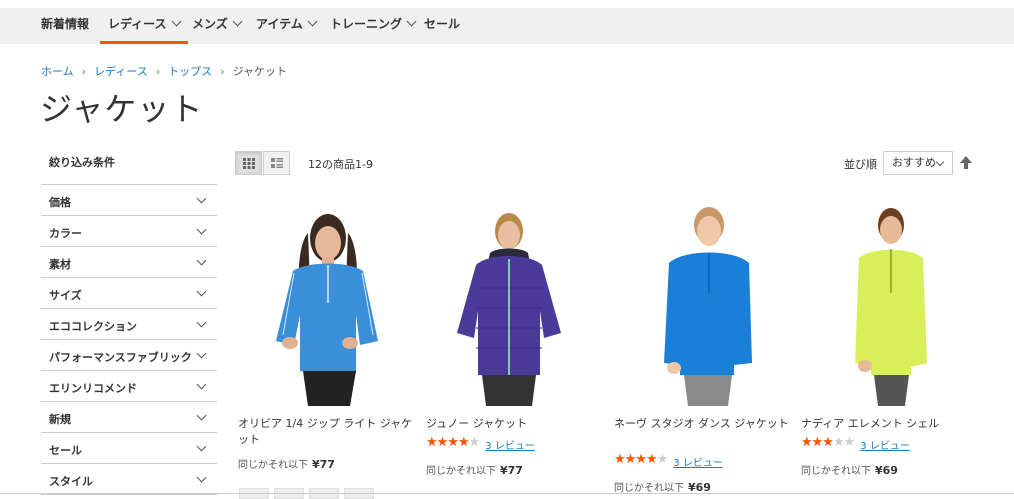 The width and height of the screenshot is (1014, 499). Describe the element at coordinates (507, 493) in the screenshot. I see `bottom-divider` at that location.